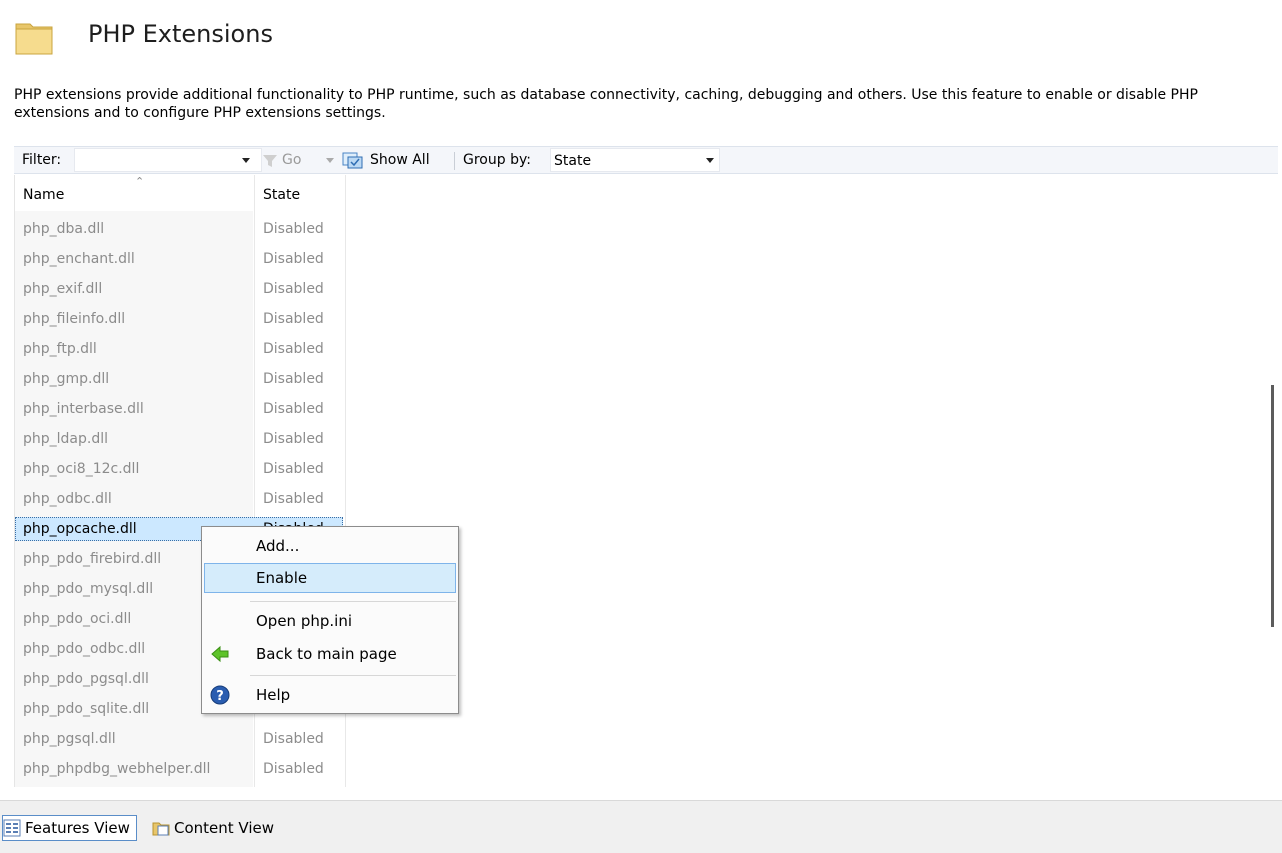 The height and width of the screenshot is (853, 1282). I want to click on table-row: php_phpdbg_webhelper.dll Disabled, so click(180, 770).